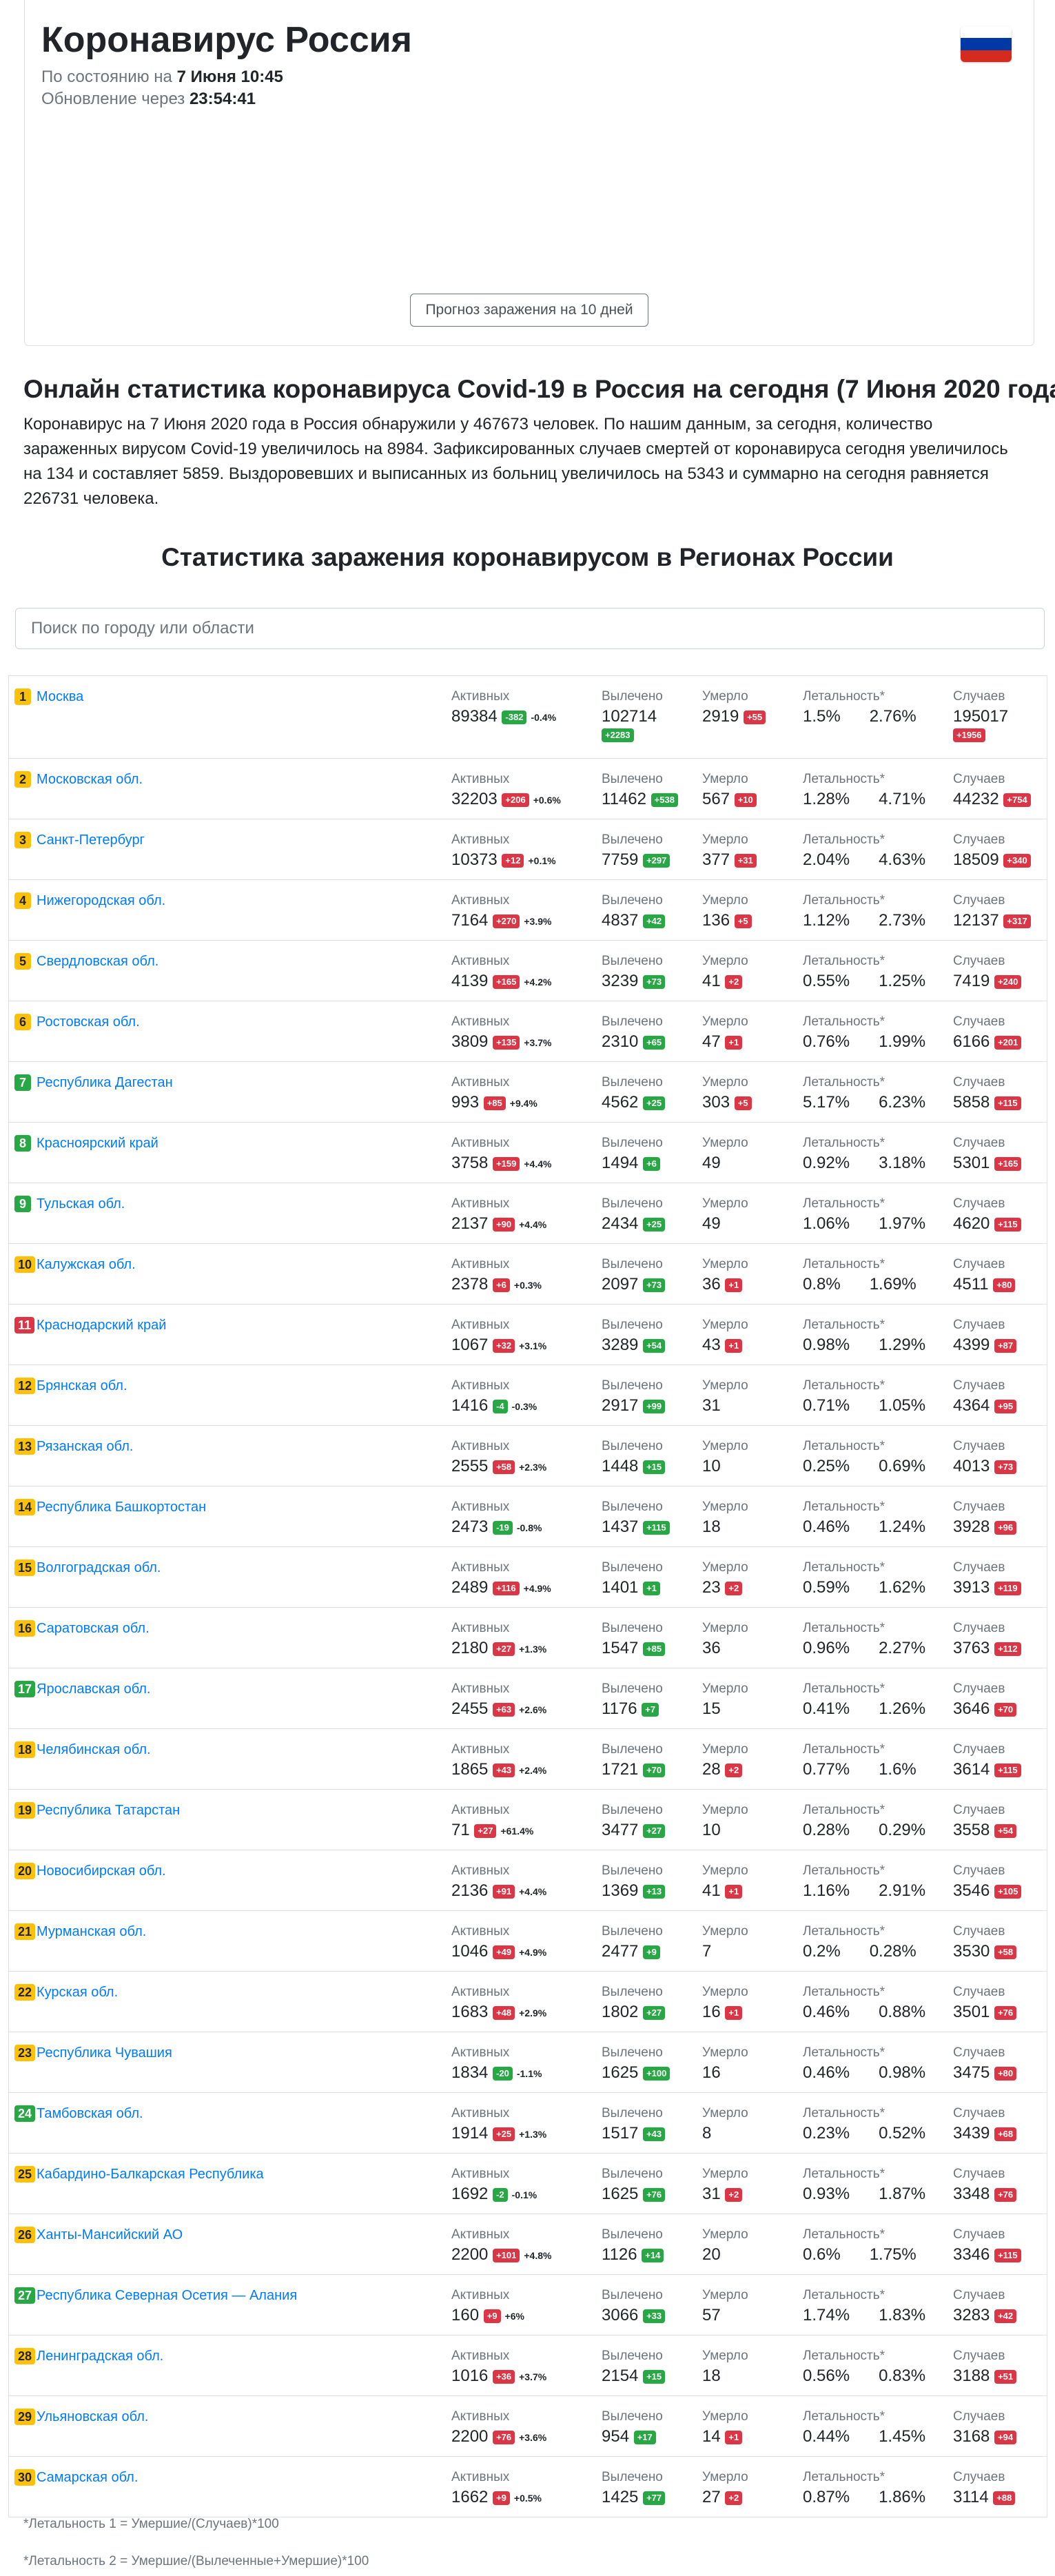 The height and width of the screenshot is (2576, 1055). I want to click on delta-badge: +13, so click(654, 1891).